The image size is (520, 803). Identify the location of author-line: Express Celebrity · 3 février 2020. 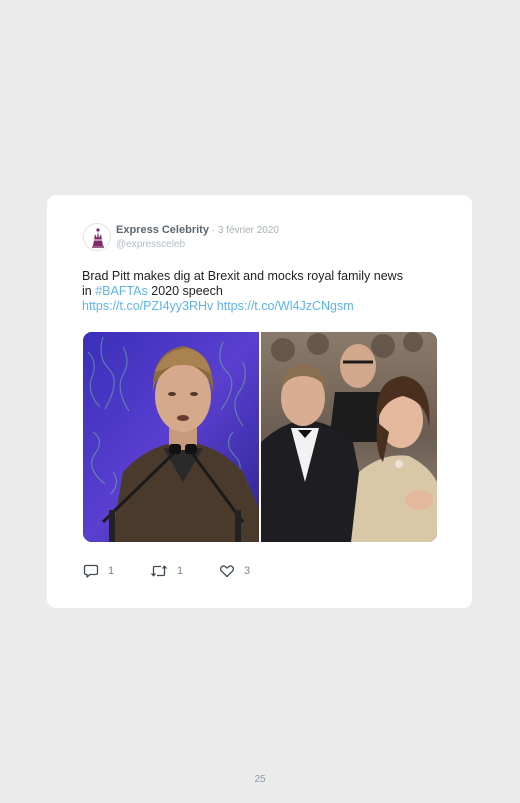
(266, 230).